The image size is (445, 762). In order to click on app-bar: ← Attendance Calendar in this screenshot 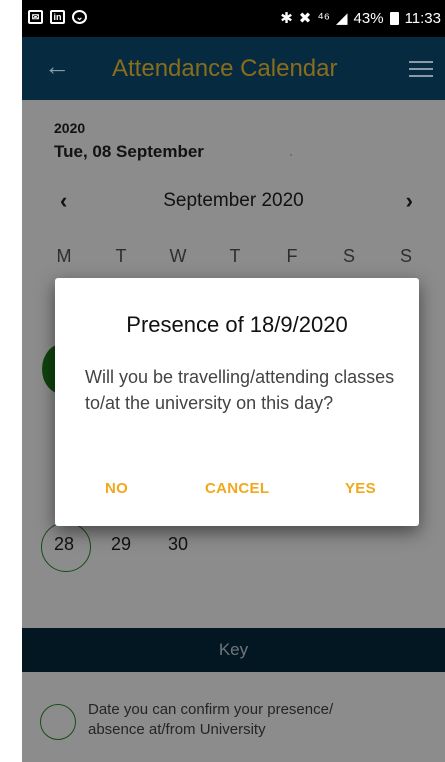, I will do `click(233, 68)`.